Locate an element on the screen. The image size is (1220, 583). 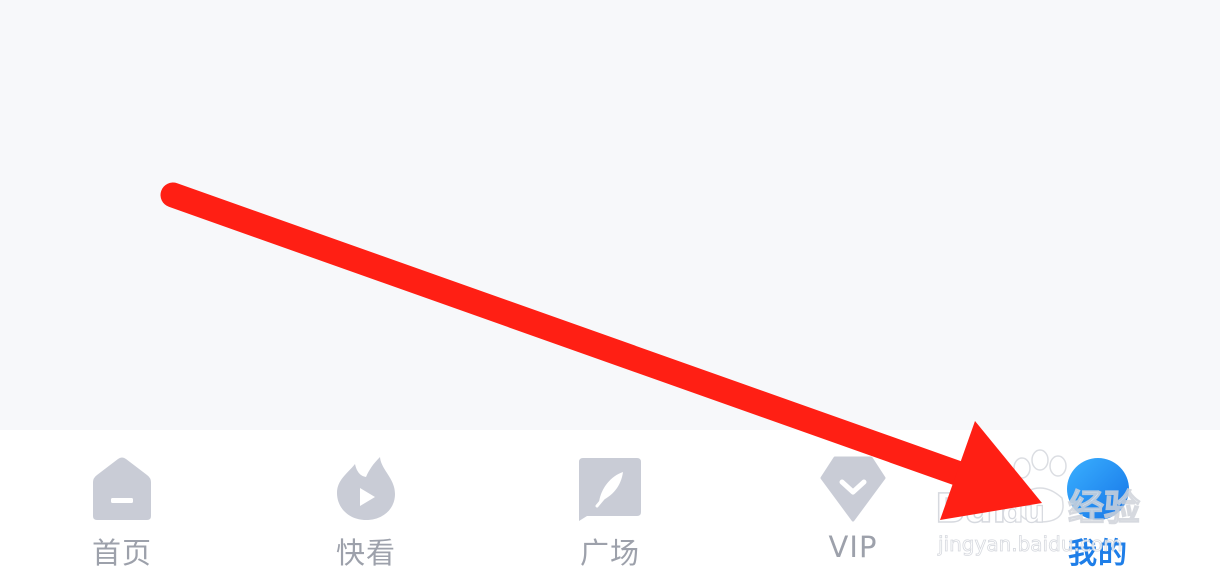
tab-square-label: 广场 is located at coordinates (609, 553).